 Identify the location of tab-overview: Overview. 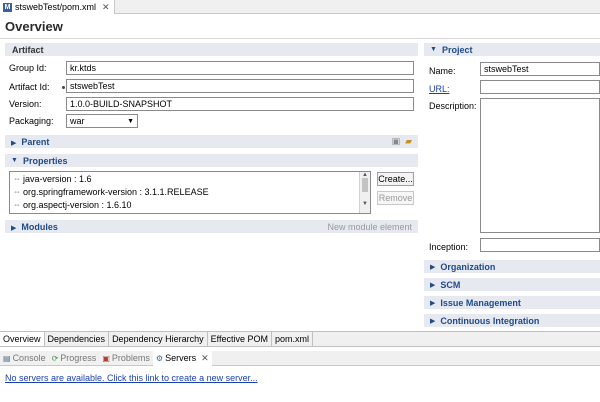
(22, 339).